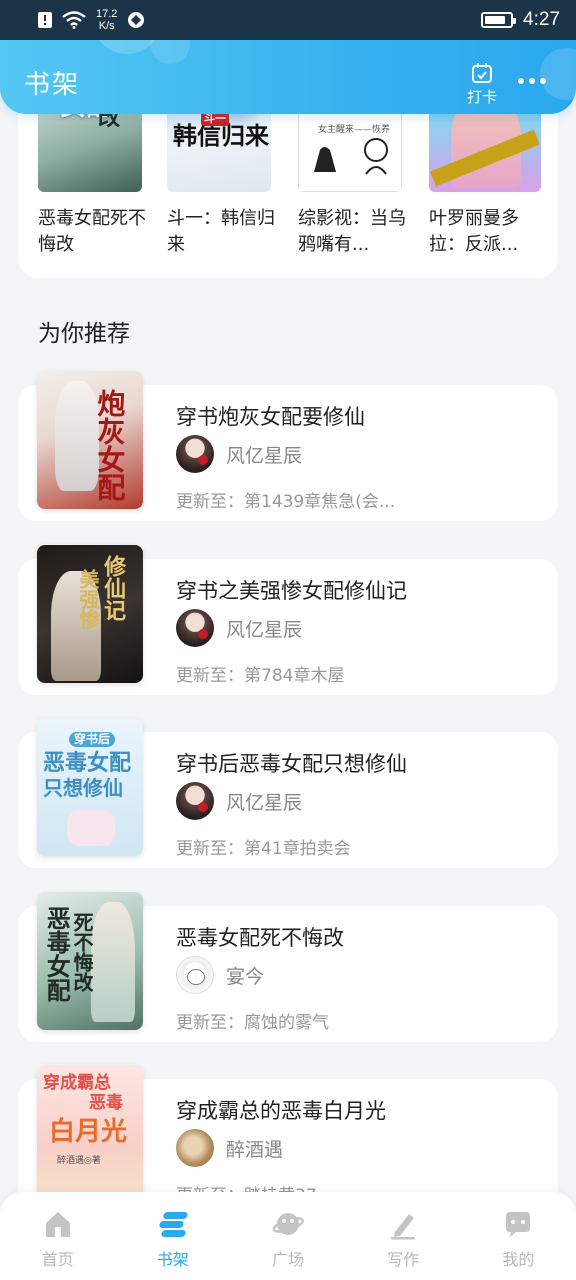 The image size is (576, 1280). I want to click on author-name: 宴今, so click(245, 976).